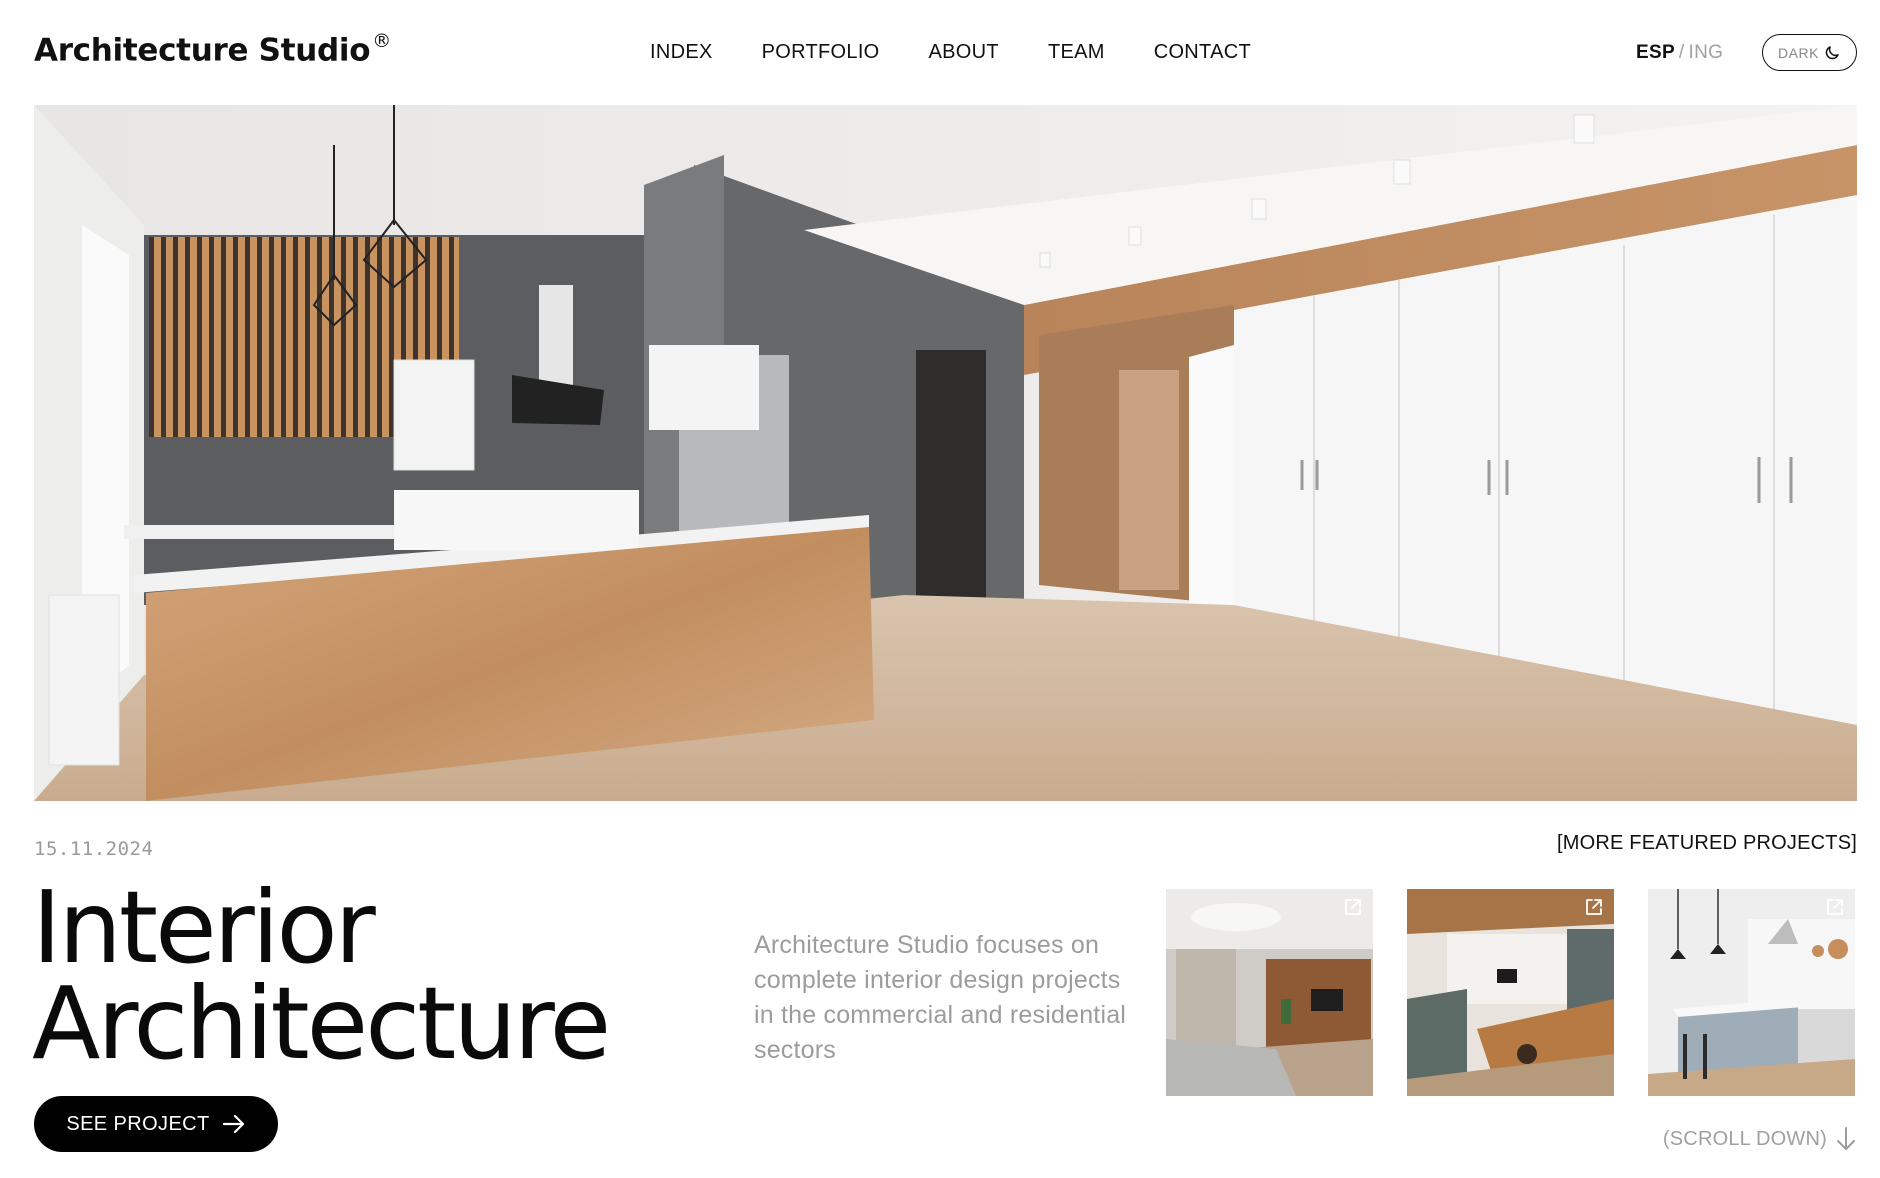 Image resolution: width=1880 pixels, height=1178 pixels. What do you see at coordinates (1706, 52) in the screenshot?
I see `lang-option-ing: ING` at bounding box center [1706, 52].